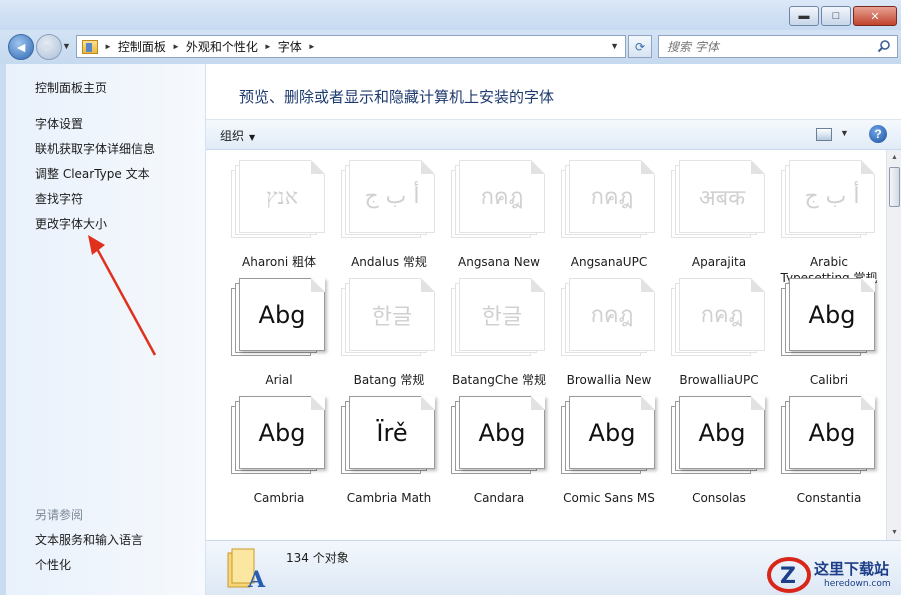 The height and width of the screenshot is (595, 901). I want to click on help-icon: ?, so click(878, 134).